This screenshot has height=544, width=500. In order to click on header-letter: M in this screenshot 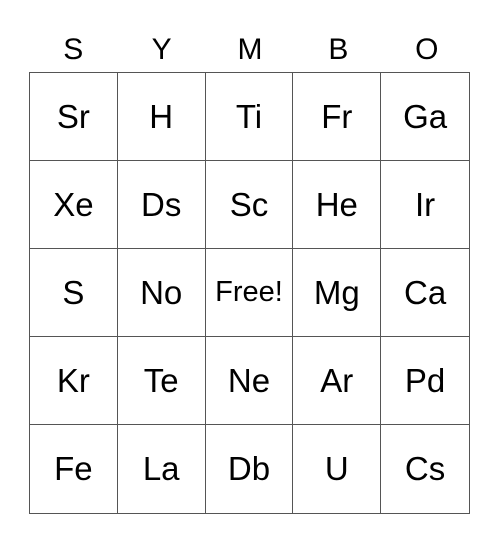, I will do `click(250, 49)`.